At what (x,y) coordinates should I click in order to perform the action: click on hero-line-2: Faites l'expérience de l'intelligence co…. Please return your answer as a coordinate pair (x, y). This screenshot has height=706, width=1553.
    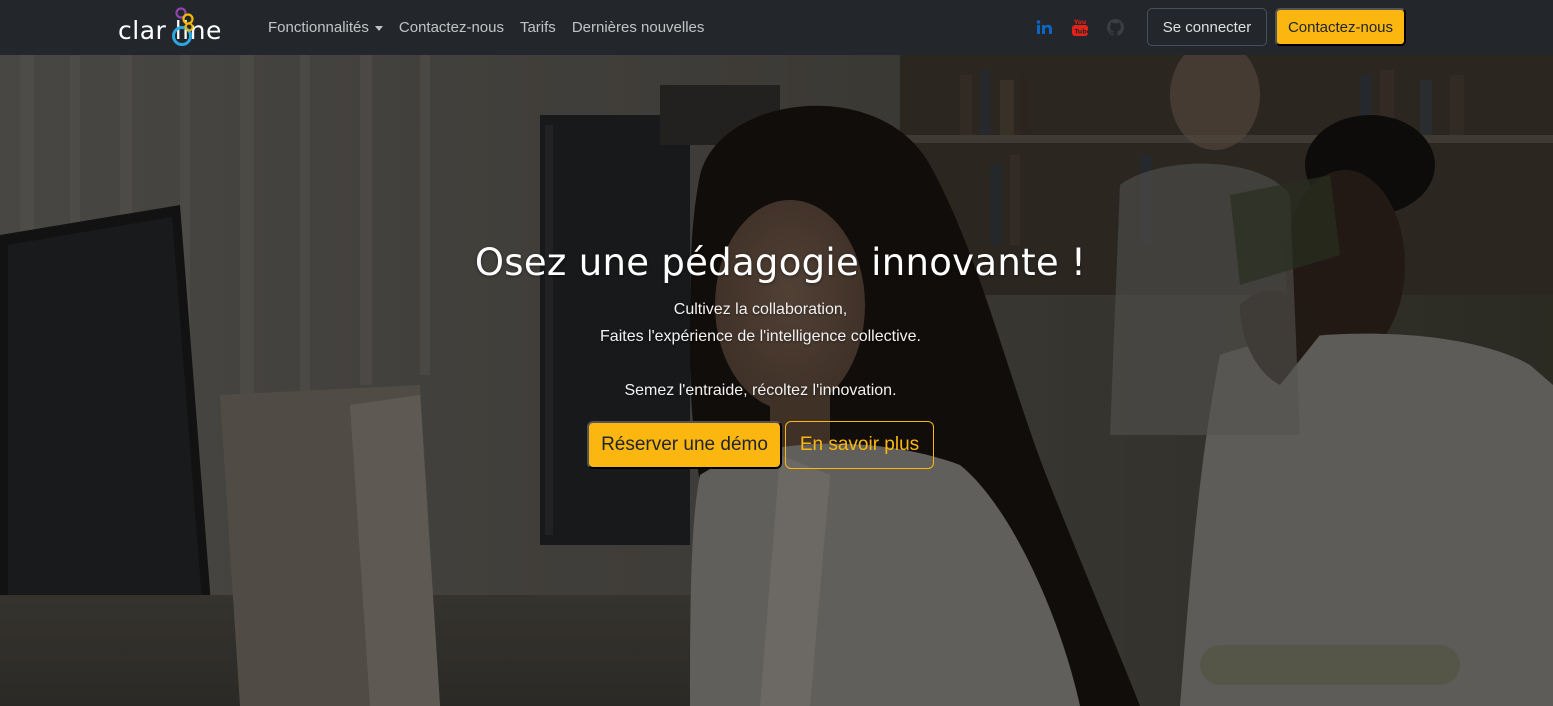
    Looking at the image, I should click on (760, 336).